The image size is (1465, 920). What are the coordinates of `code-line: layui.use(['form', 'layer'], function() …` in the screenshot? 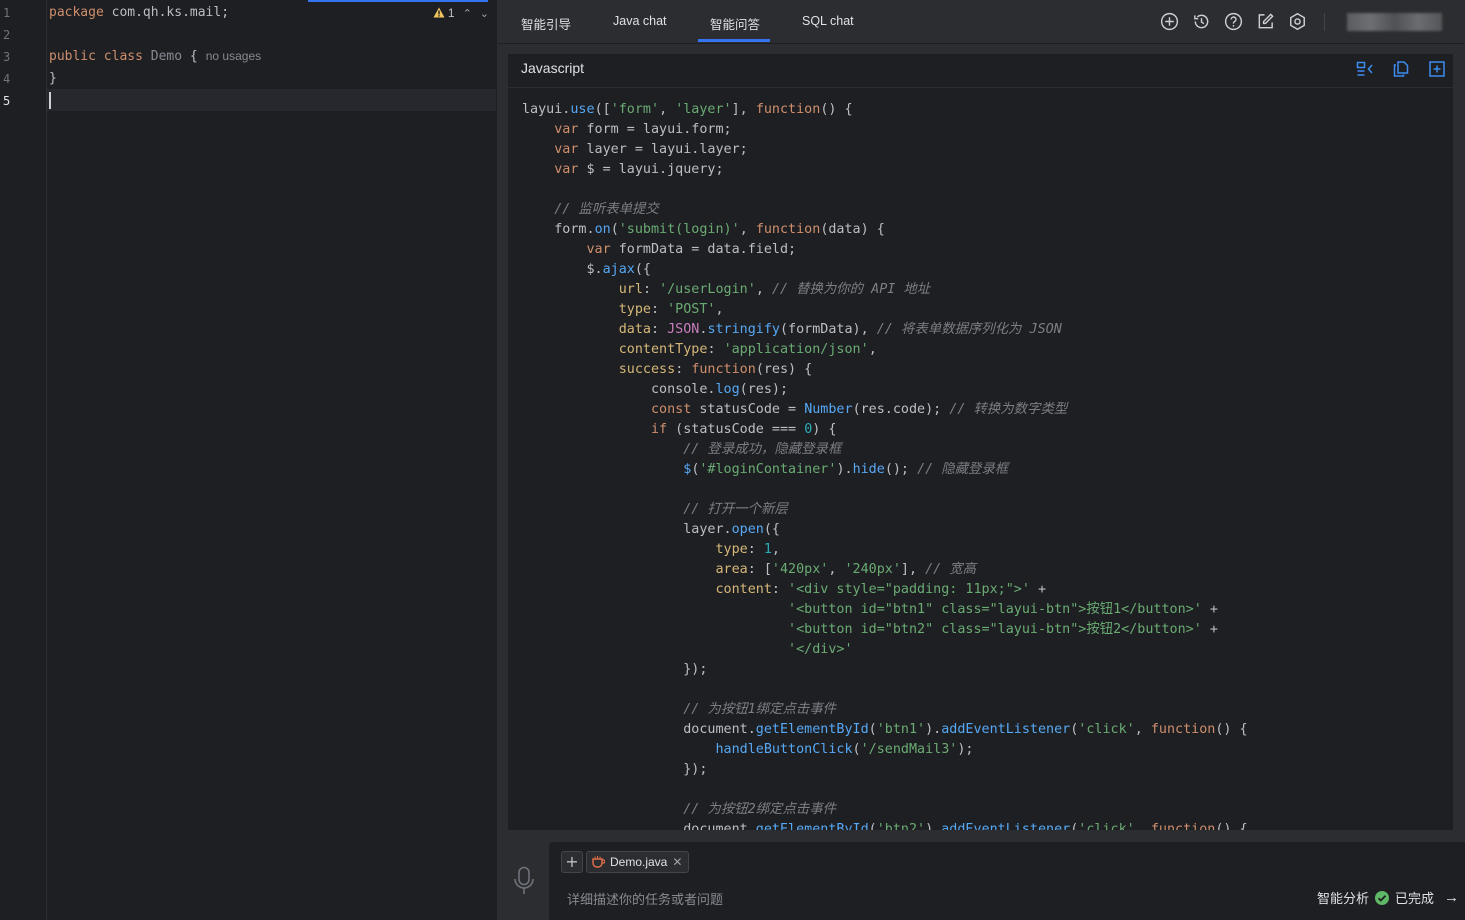 It's located at (687, 109).